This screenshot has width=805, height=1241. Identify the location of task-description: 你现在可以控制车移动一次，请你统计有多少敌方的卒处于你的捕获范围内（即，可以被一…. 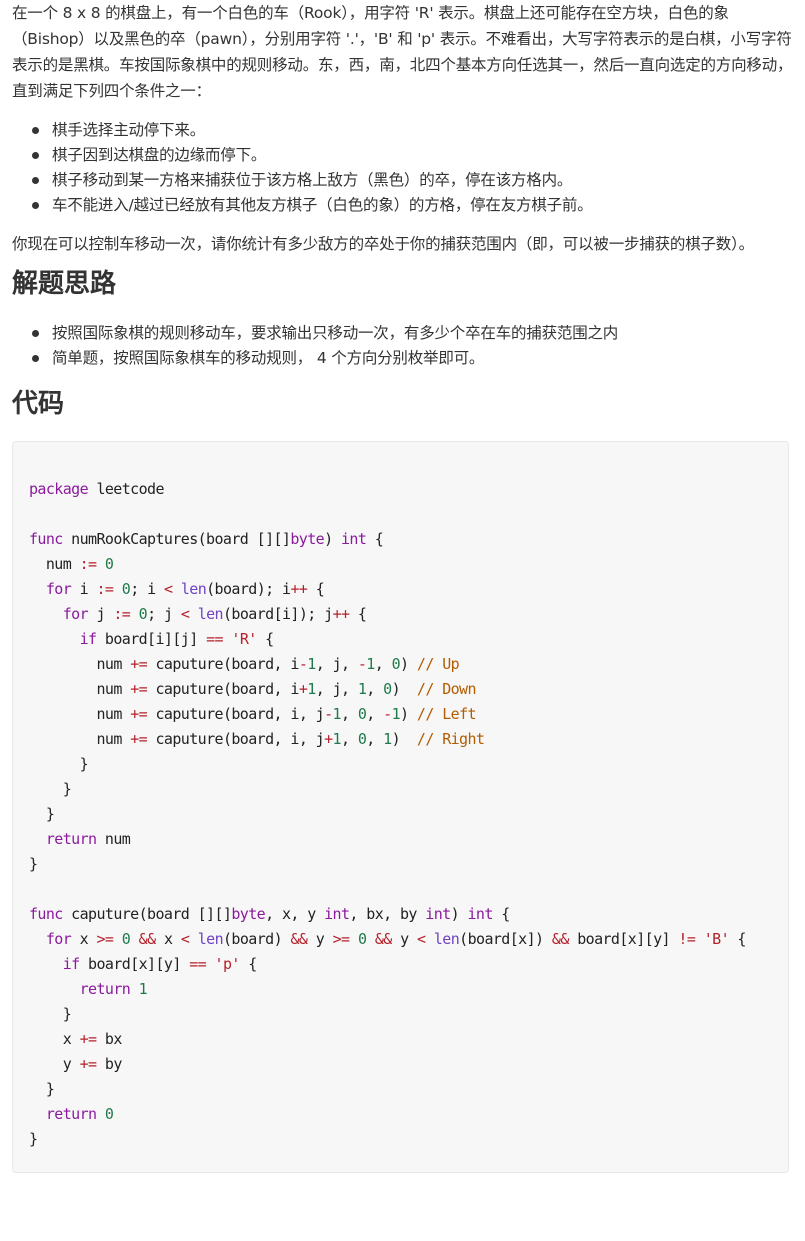
(383, 244).